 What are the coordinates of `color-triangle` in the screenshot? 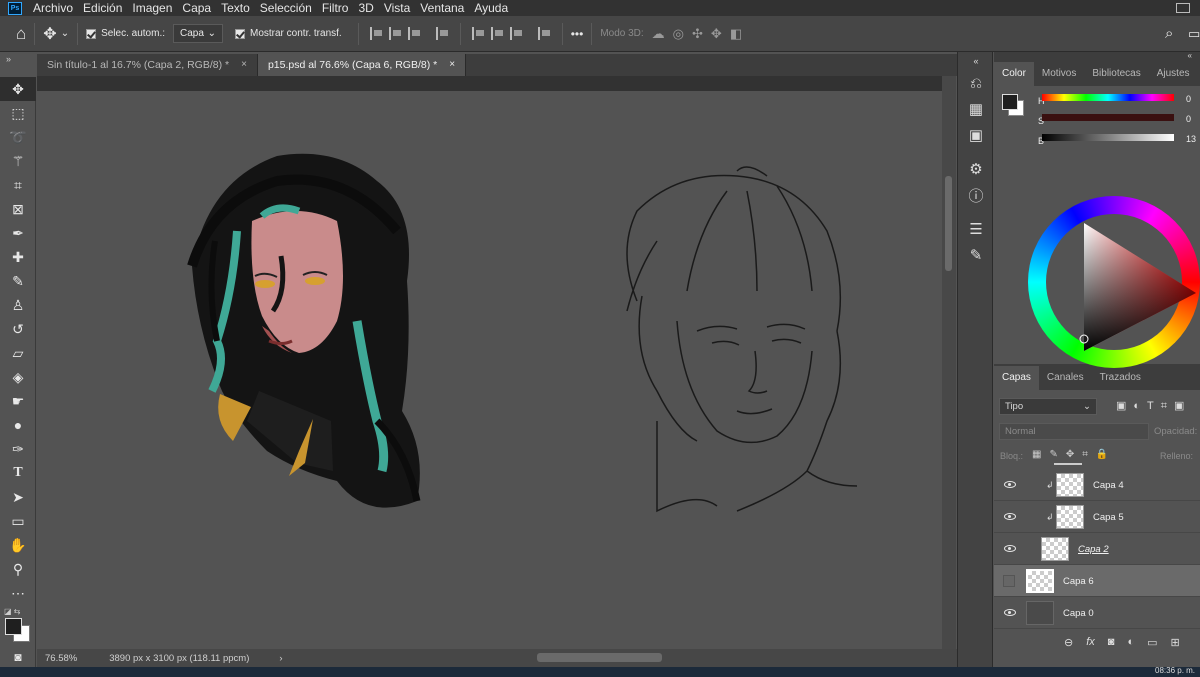 It's located at (1127, 288).